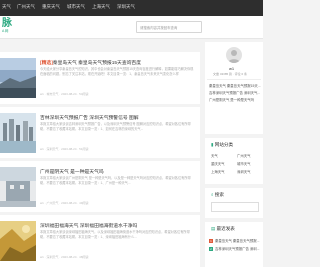  Describe the element at coordinates (244, 163) in the screenshot. I see `category-item: 城市天气` at that location.